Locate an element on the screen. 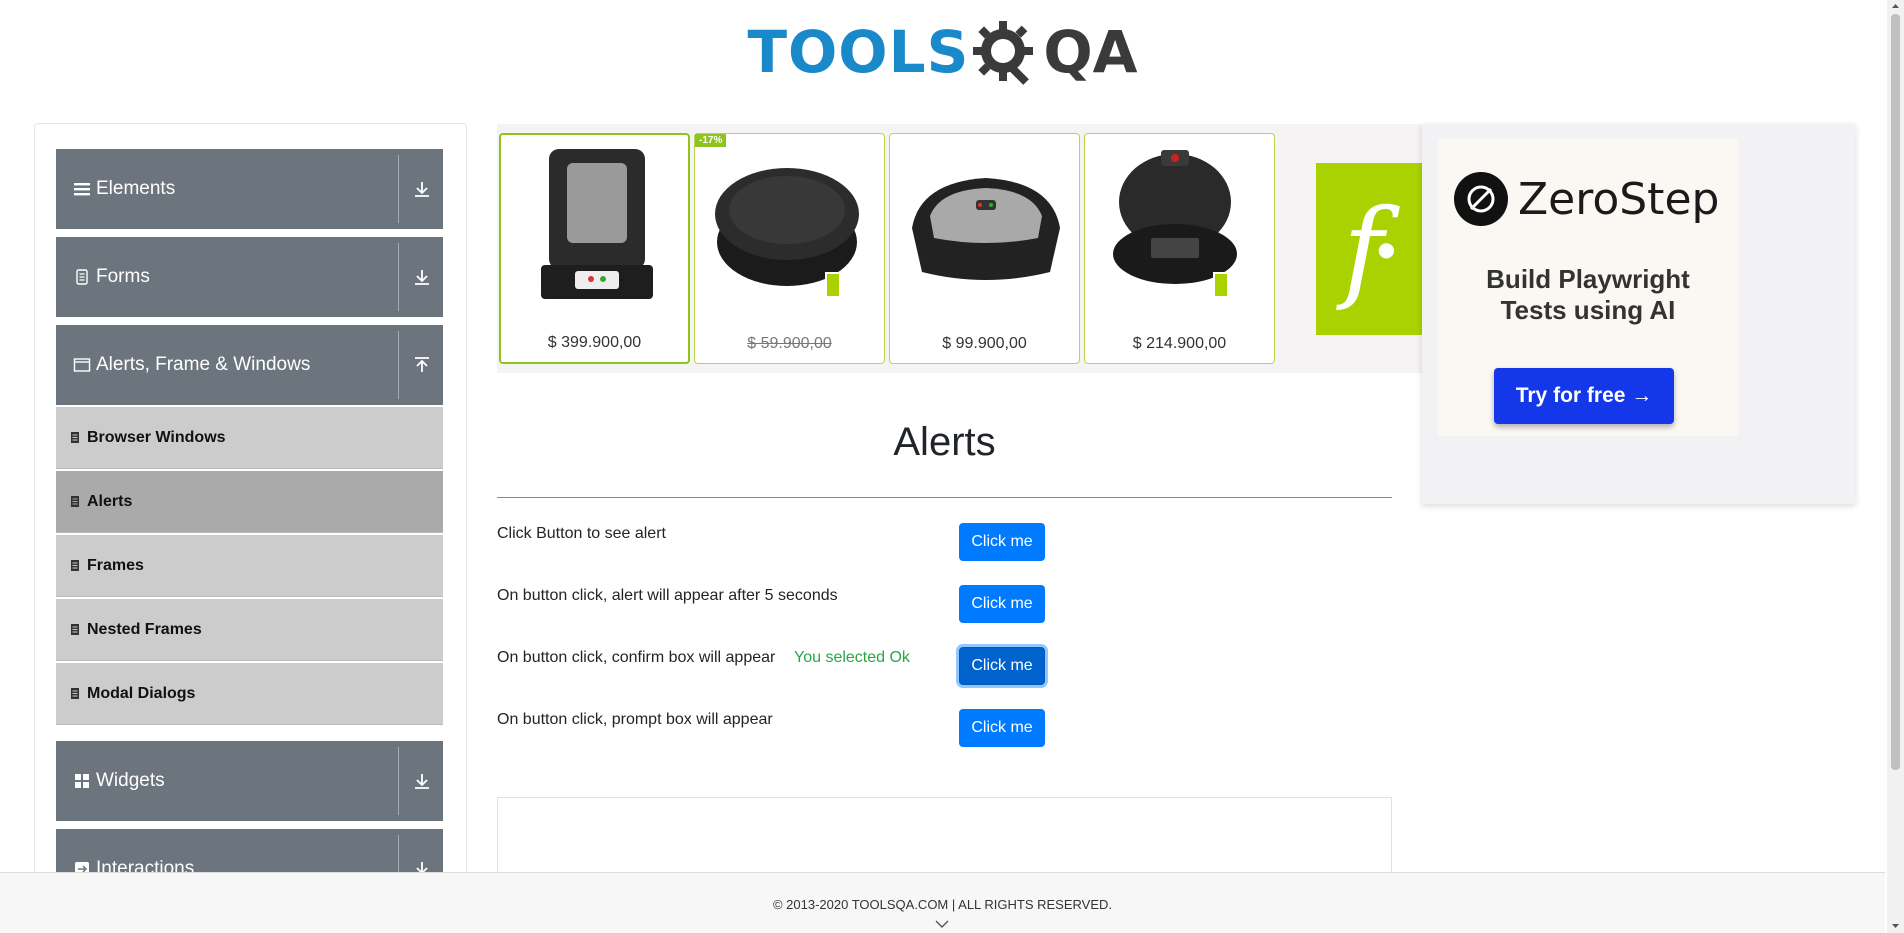 The width and height of the screenshot is (1904, 933). list-icon is located at coordinates (82, 189).